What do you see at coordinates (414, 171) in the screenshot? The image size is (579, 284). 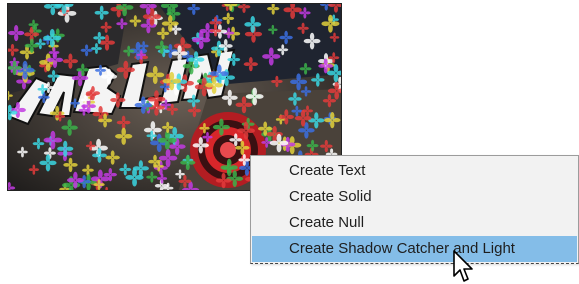 I see `menu-item-create-text: Create Text` at bounding box center [414, 171].